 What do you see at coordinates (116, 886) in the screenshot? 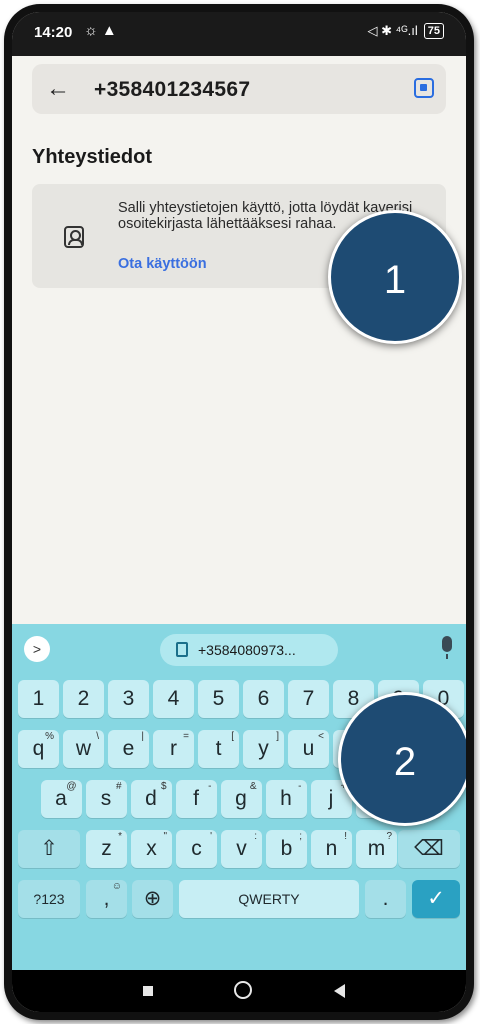
I see `comma-key-secondary: ☺` at bounding box center [116, 886].